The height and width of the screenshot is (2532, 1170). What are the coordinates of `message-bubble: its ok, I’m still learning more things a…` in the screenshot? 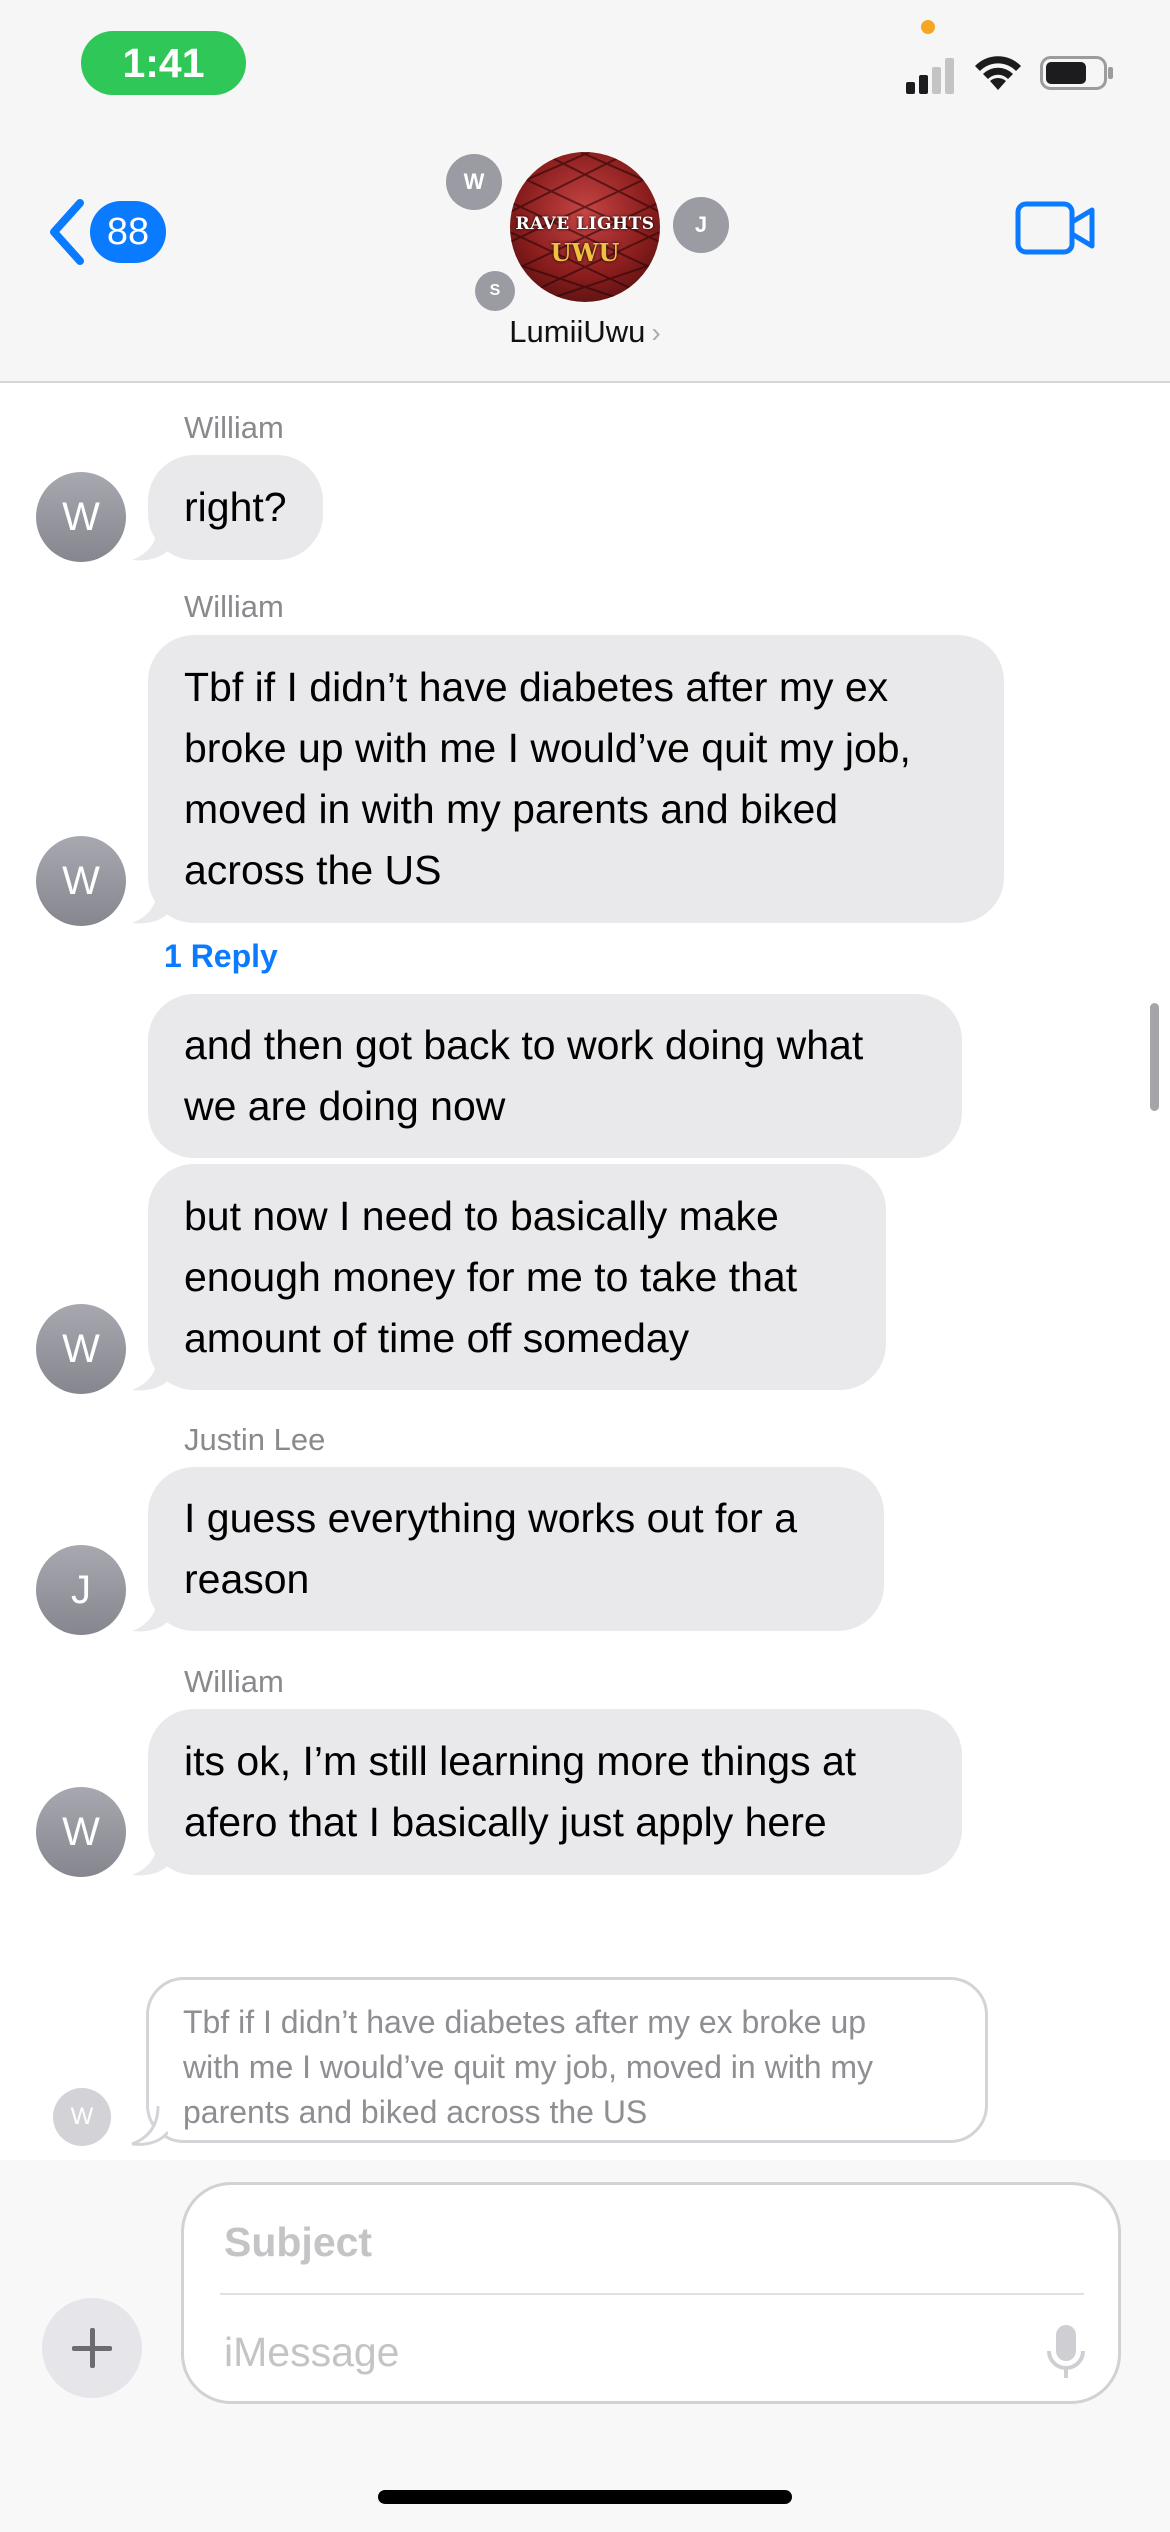 It's located at (555, 1792).